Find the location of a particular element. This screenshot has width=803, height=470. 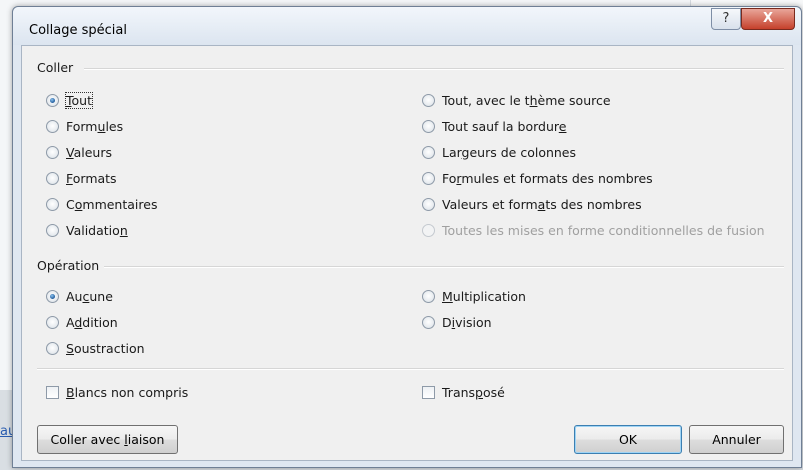

paste-group-divider is located at coordinates (434, 69).